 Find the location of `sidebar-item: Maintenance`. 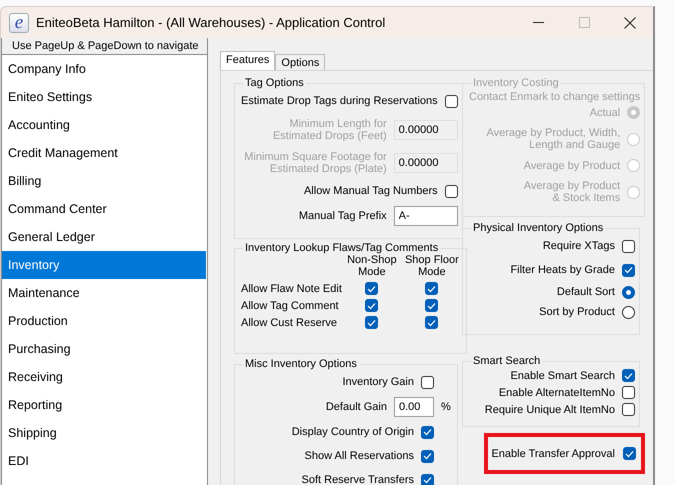

sidebar-item: Maintenance is located at coordinates (104, 293).